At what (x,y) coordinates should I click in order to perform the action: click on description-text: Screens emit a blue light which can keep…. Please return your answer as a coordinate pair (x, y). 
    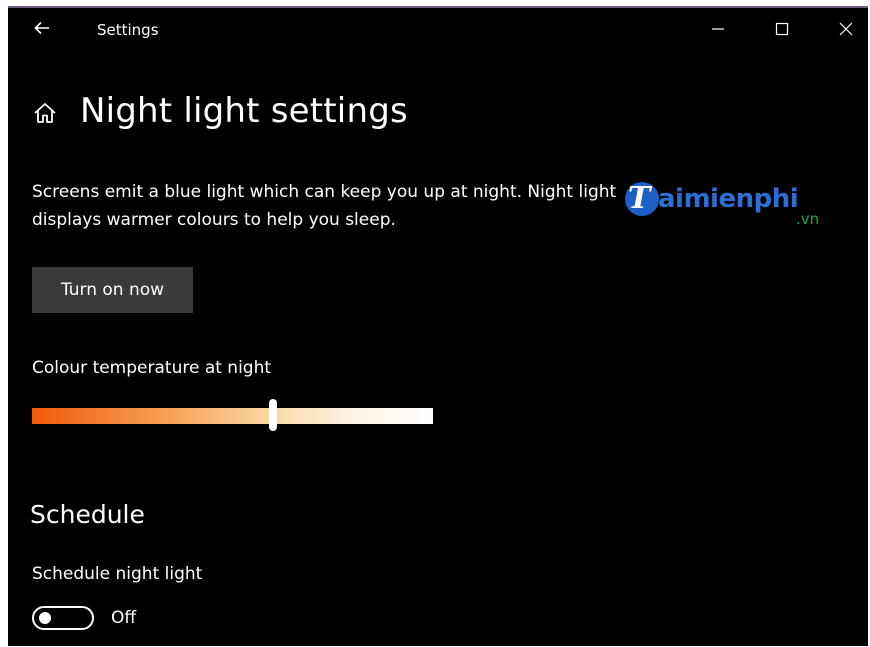
    Looking at the image, I should click on (324, 206).